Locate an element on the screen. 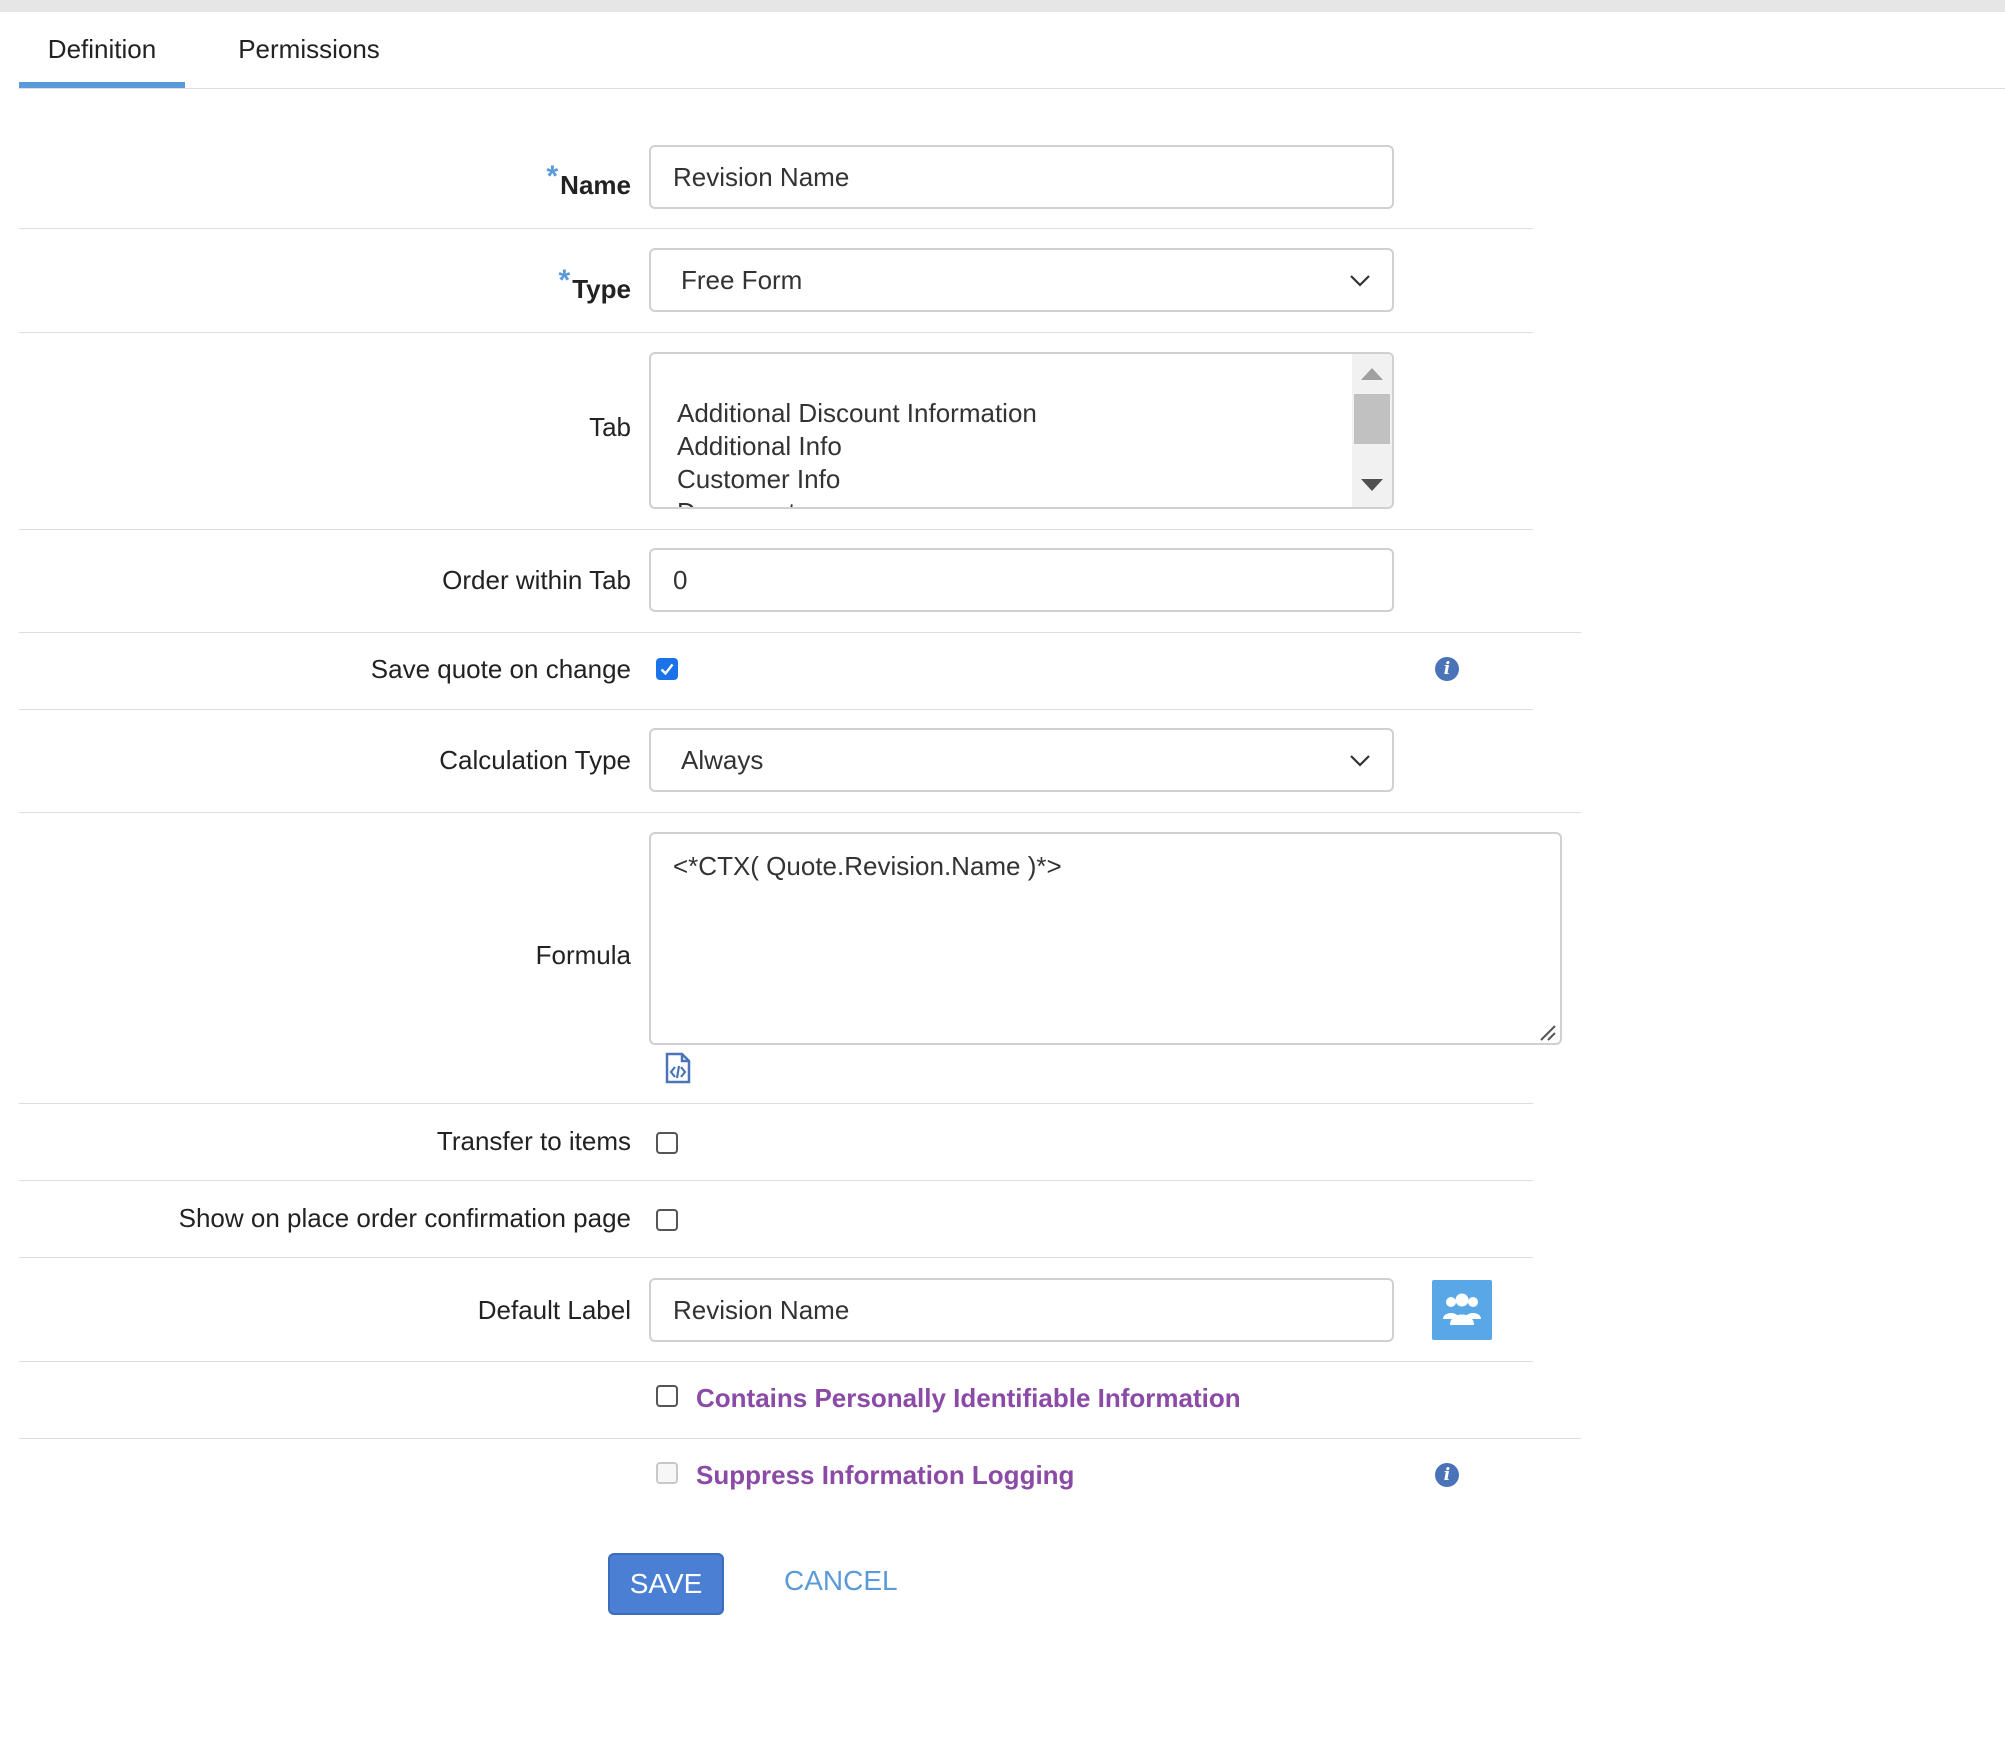 The width and height of the screenshot is (2005, 1764). tab-label: Tab is located at coordinates (610, 427).